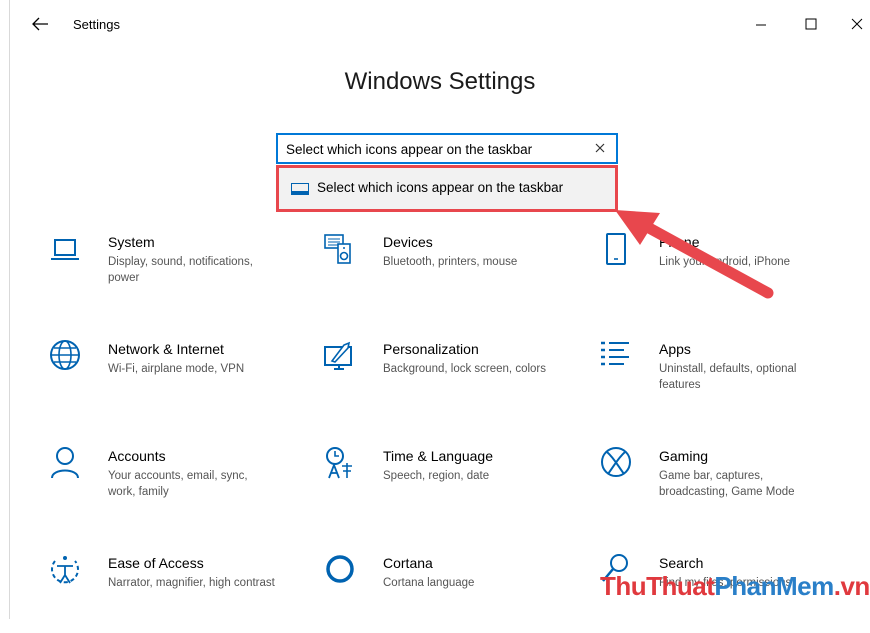  Describe the element at coordinates (440, 81) in the screenshot. I see `page-title: Windows Settings` at that location.